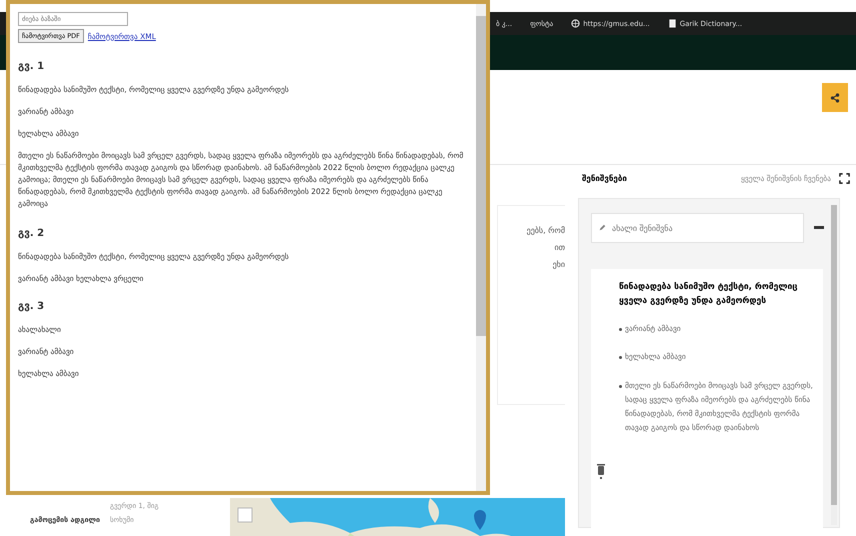 Image resolution: width=856 pixels, height=536 pixels. What do you see at coordinates (672, 23) in the screenshot?
I see `page-icon` at bounding box center [672, 23].